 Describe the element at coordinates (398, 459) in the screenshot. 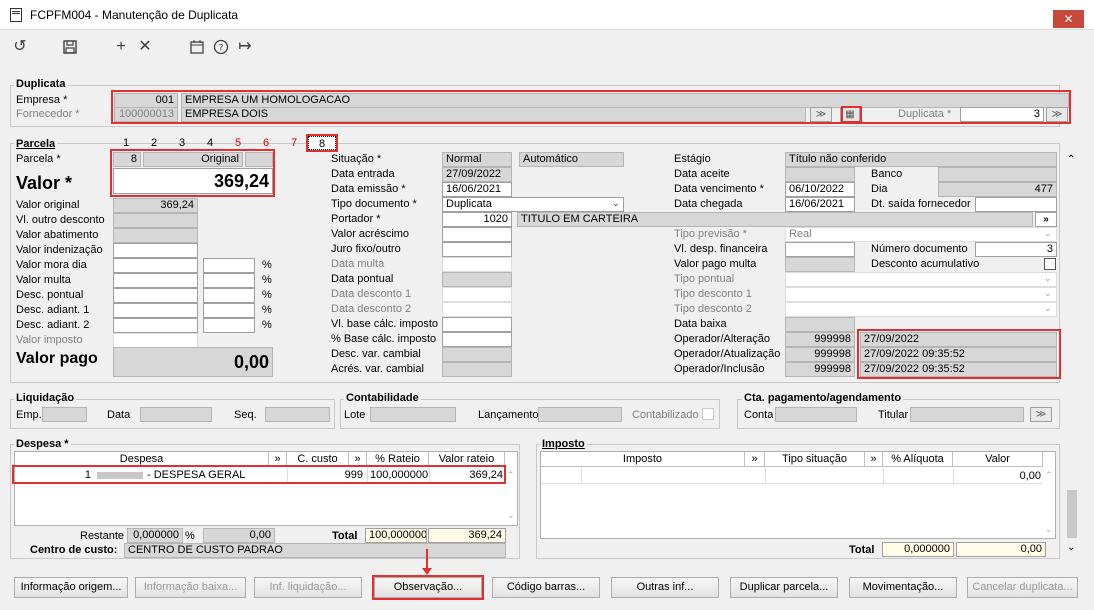

I see `col-rateio: % Rateio` at that location.